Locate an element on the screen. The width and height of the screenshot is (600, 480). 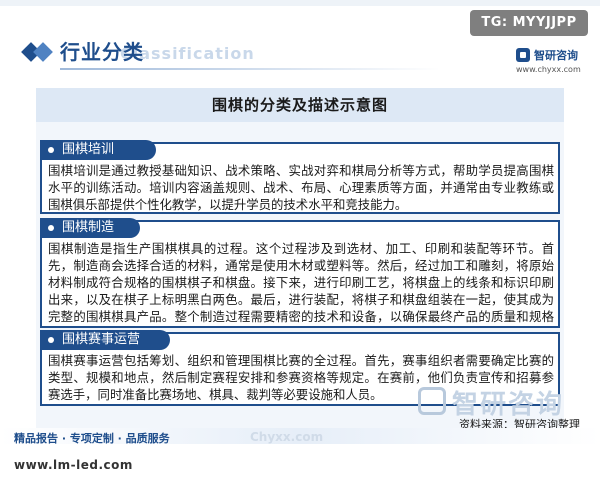
logo-icon is located at coordinates (523, 55).